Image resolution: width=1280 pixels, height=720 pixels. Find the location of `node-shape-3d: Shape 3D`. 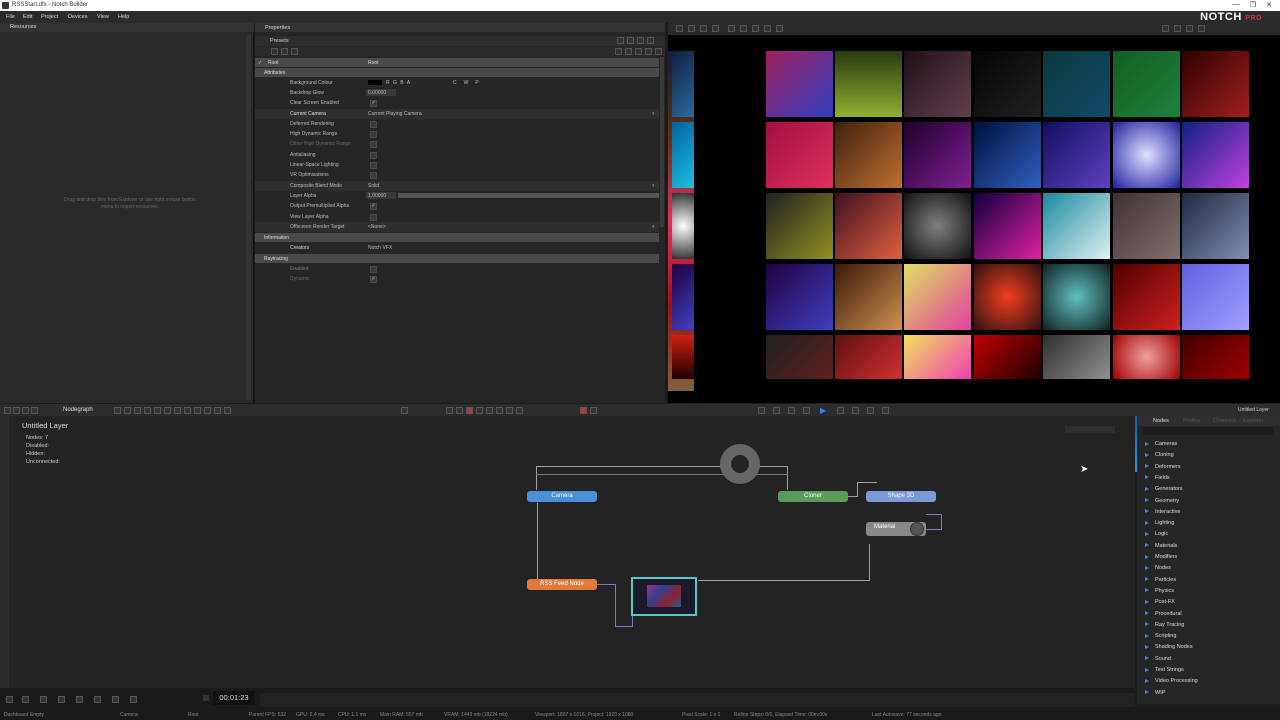

node-shape-3d: Shape 3D is located at coordinates (901, 496).